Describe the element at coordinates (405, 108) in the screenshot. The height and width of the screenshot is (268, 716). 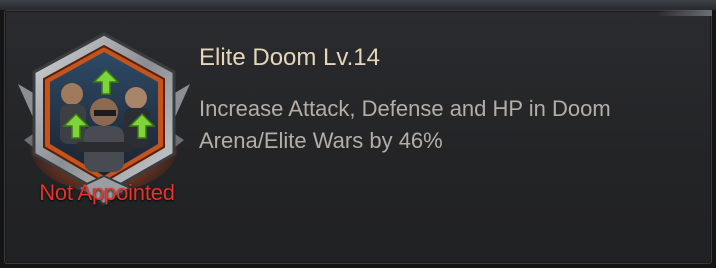
I see `skill-description-line-1: Increase Attack, Defense and HP in Doom` at that location.